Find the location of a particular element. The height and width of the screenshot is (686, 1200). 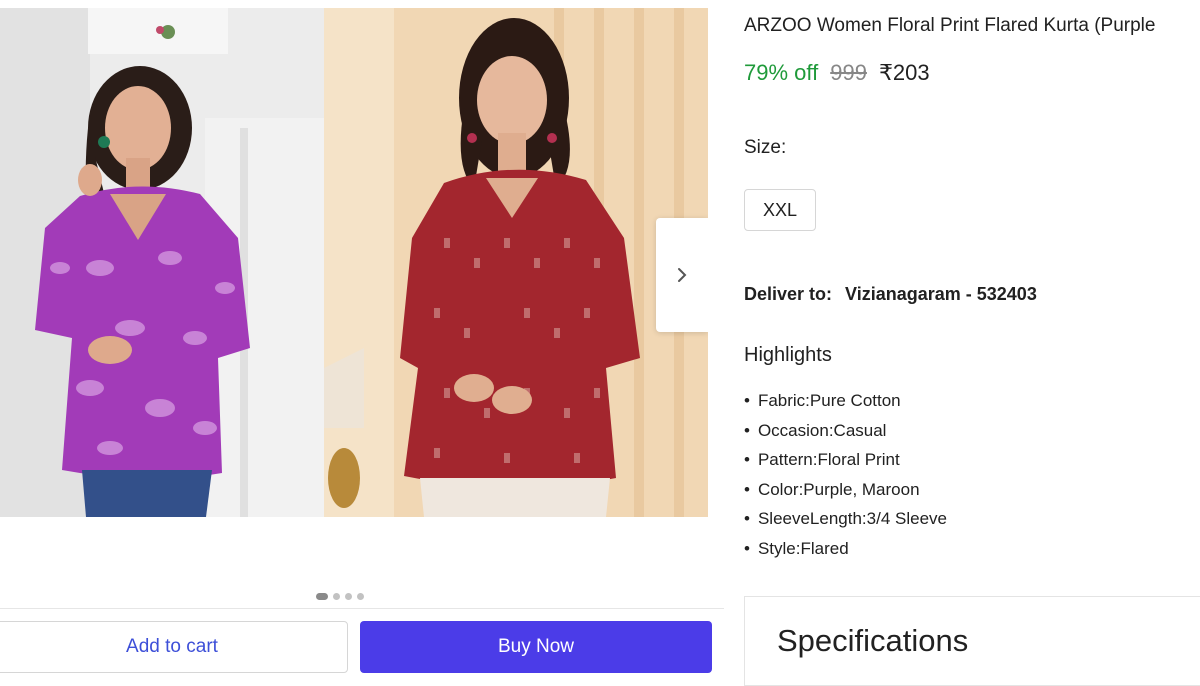

price-row: 79% off 999 ₹203 is located at coordinates (837, 73).